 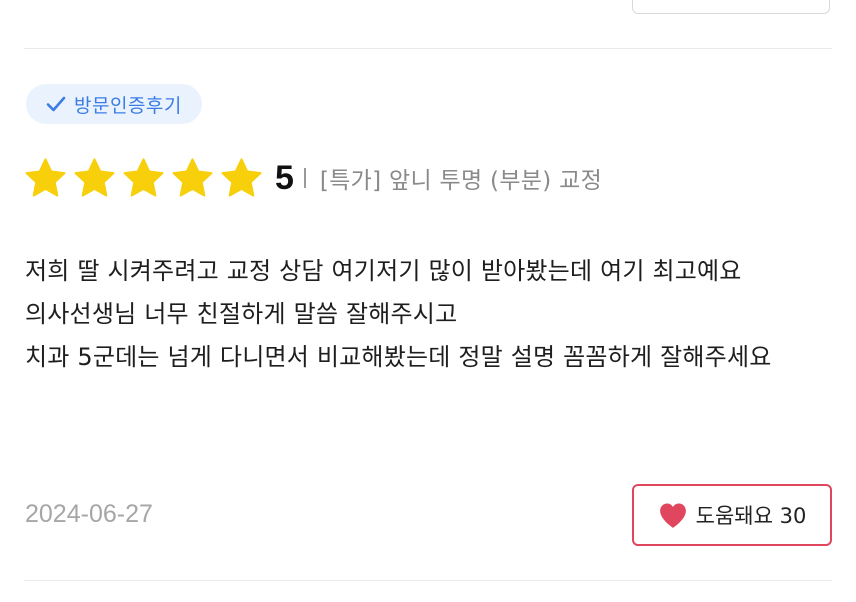 I want to click on helpful-label: 도움돼요 30, so click(x=751, y=516).